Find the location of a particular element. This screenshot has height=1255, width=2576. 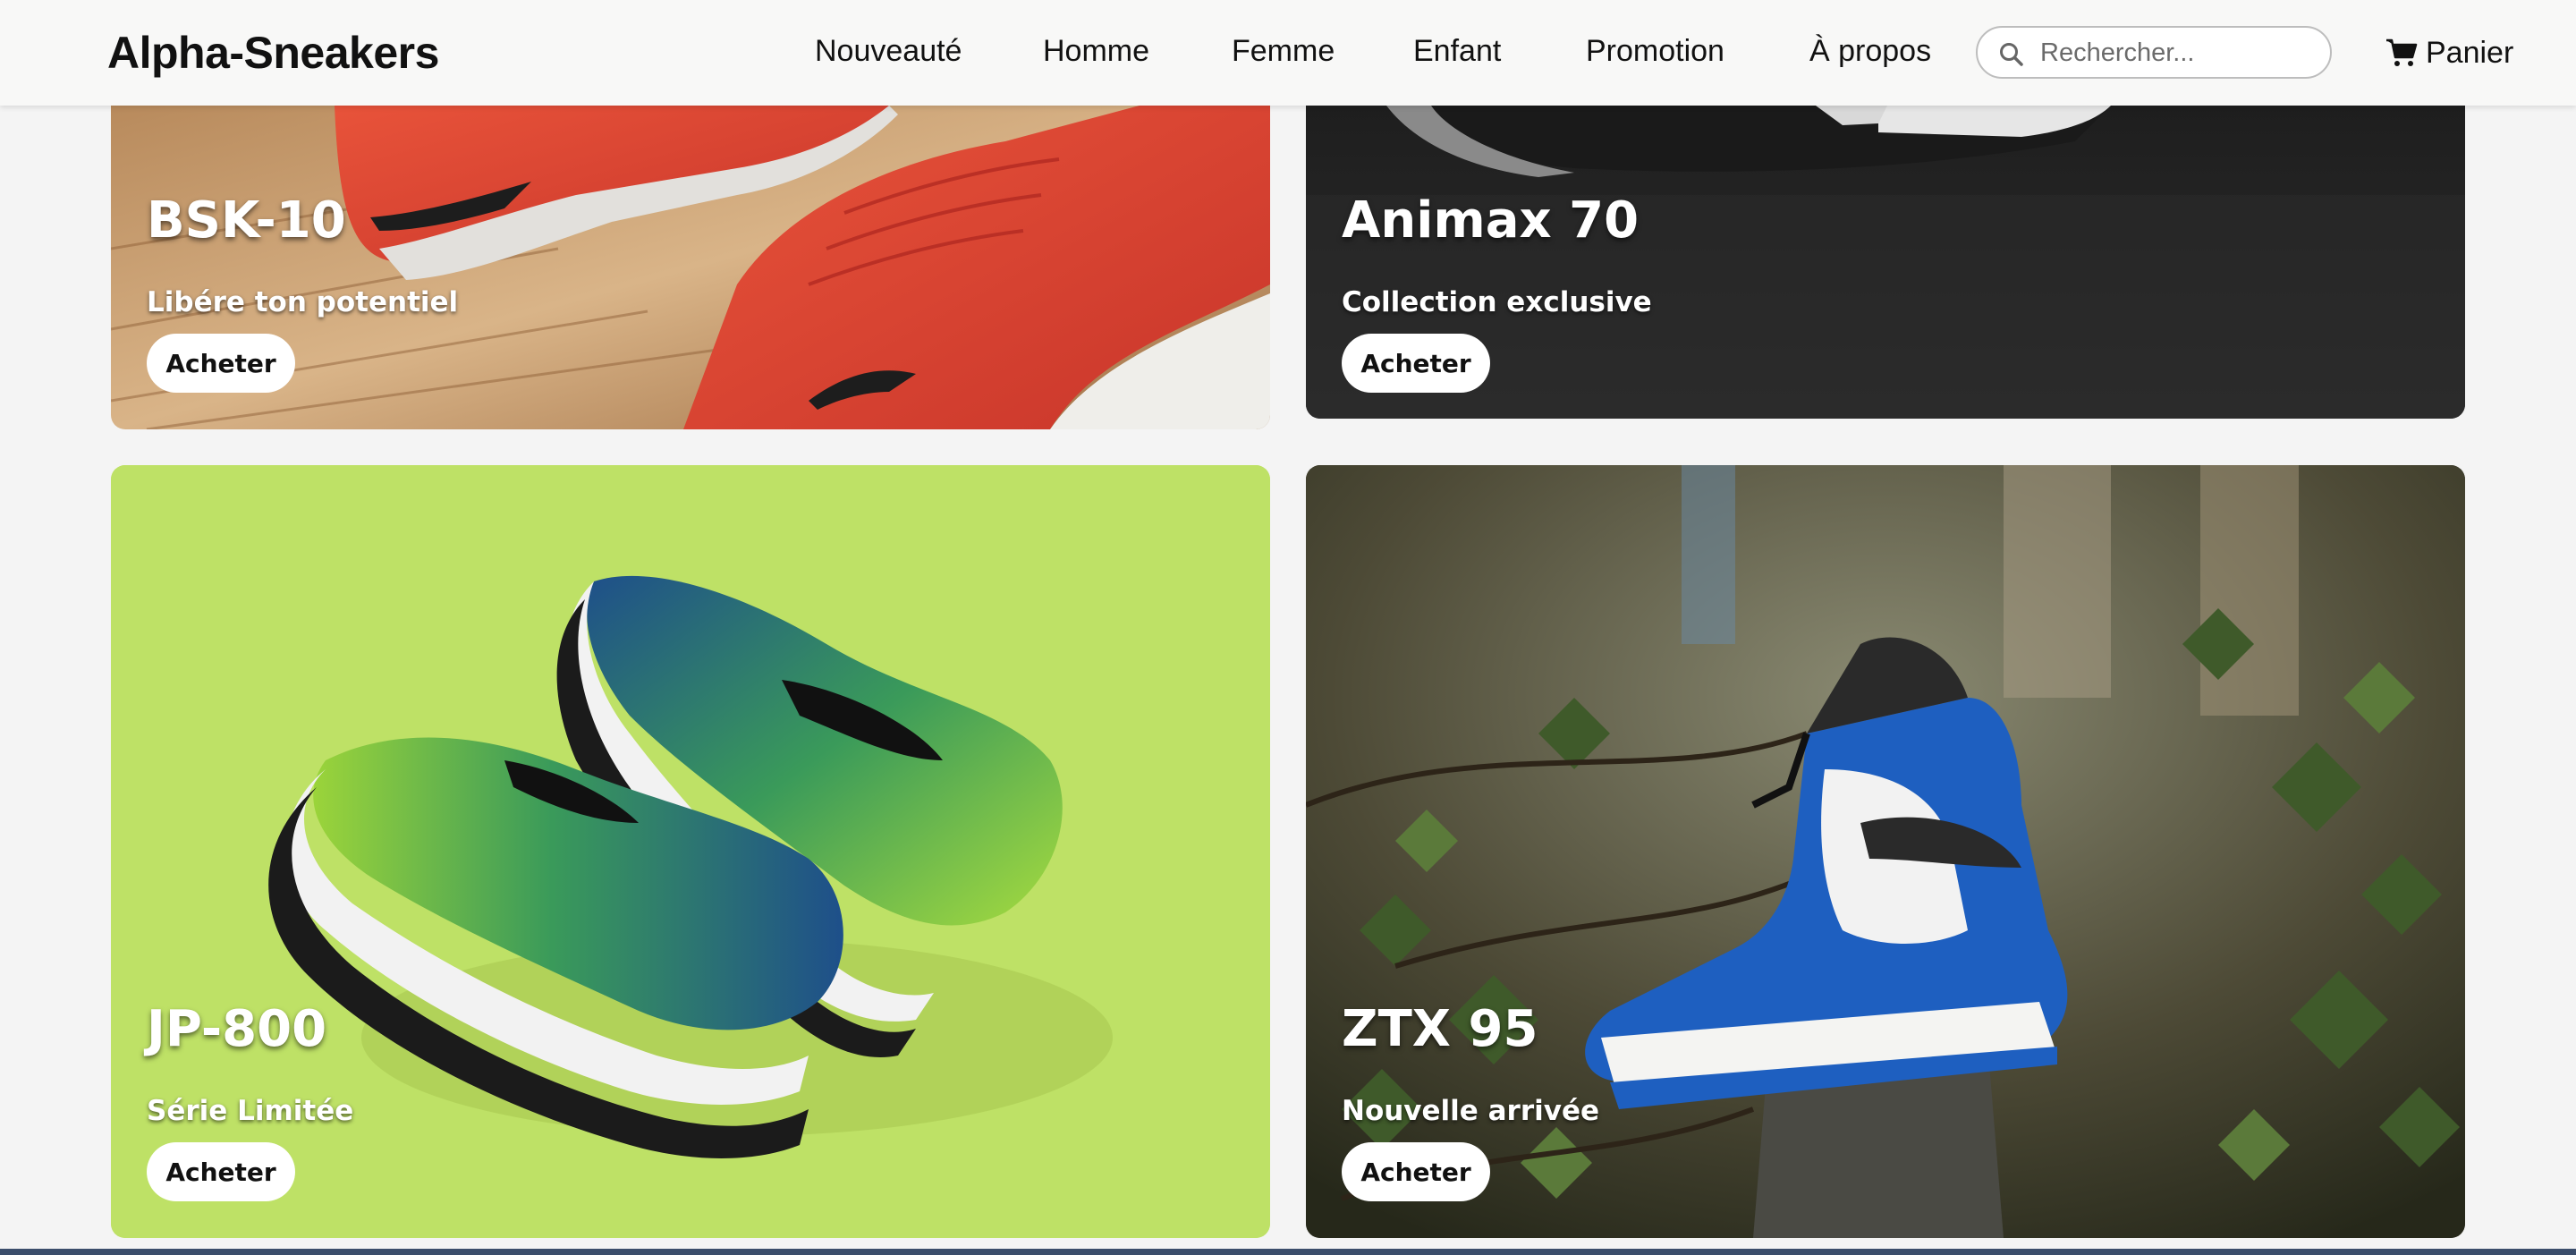

cart-label: Panier is located at coordinates (2470, 53).